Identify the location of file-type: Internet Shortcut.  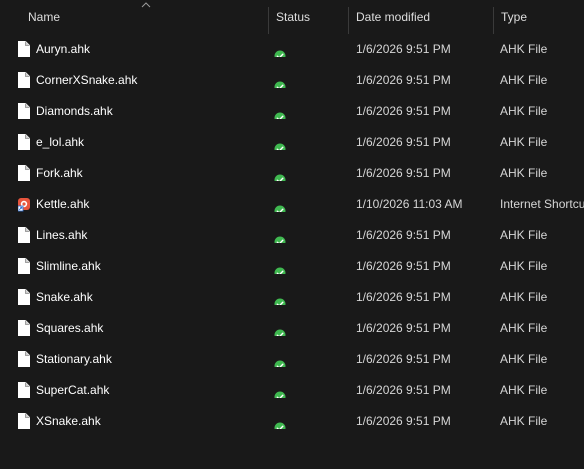
(542, 204).